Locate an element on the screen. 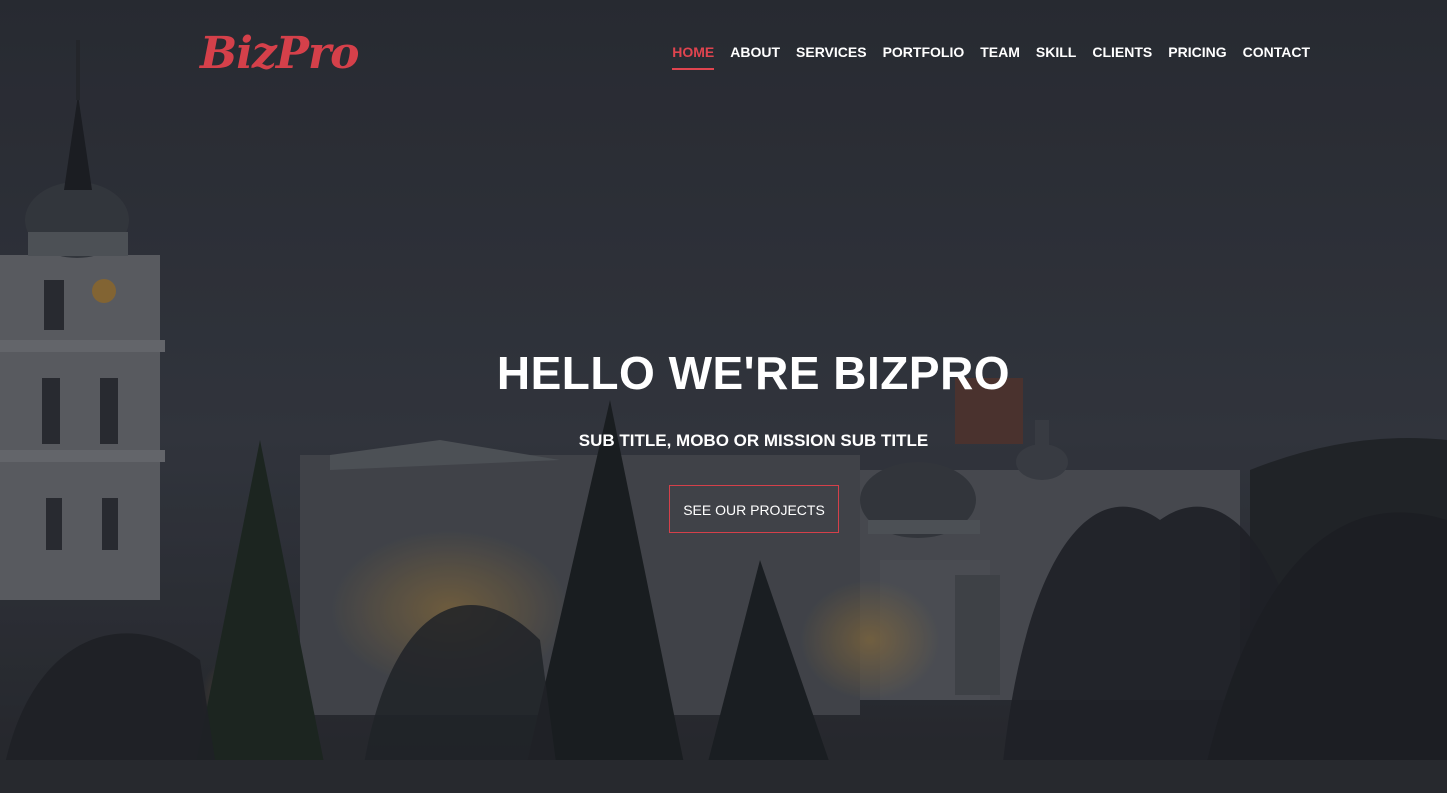 The width and height of the screenshot is (1447, 793). nav-item-pricing: PRICING is located at coordinates (1197, 56).